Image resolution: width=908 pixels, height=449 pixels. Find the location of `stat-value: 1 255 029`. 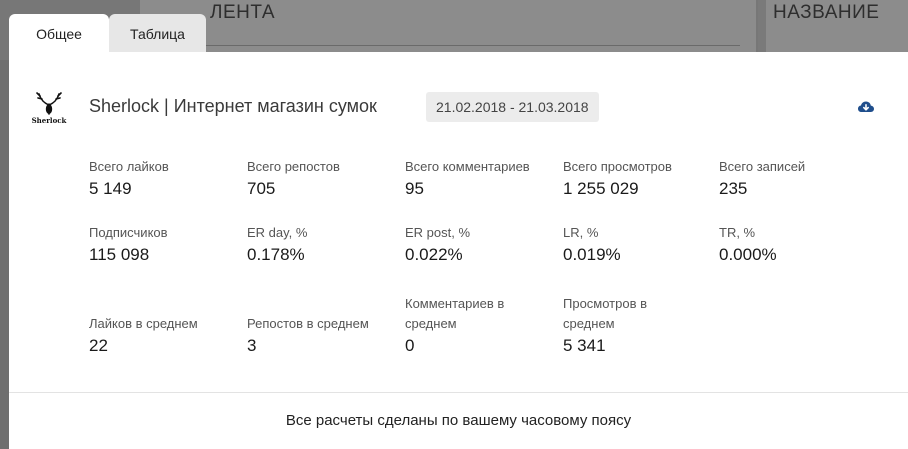

stat-value: 1 255 029 is located at coordinates (601, 188).